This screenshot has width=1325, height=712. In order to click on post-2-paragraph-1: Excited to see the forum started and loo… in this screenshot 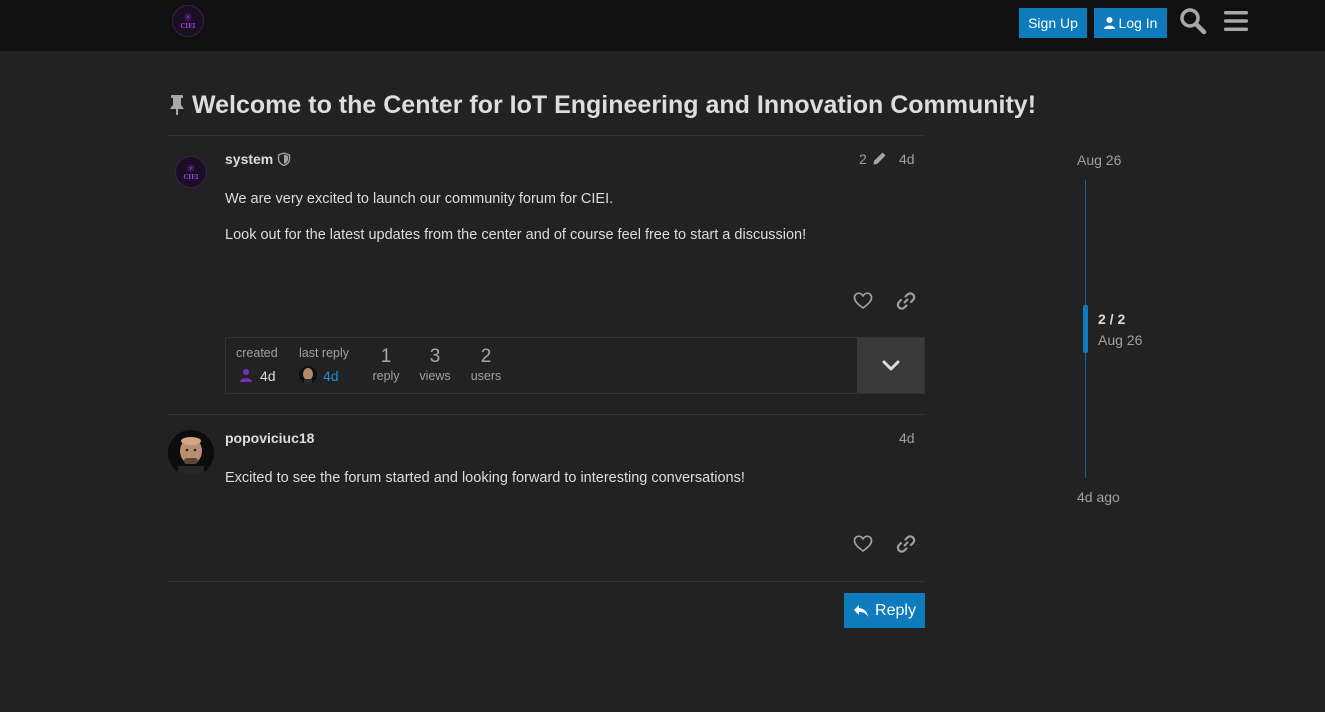, I will do `click(485, 478)`.